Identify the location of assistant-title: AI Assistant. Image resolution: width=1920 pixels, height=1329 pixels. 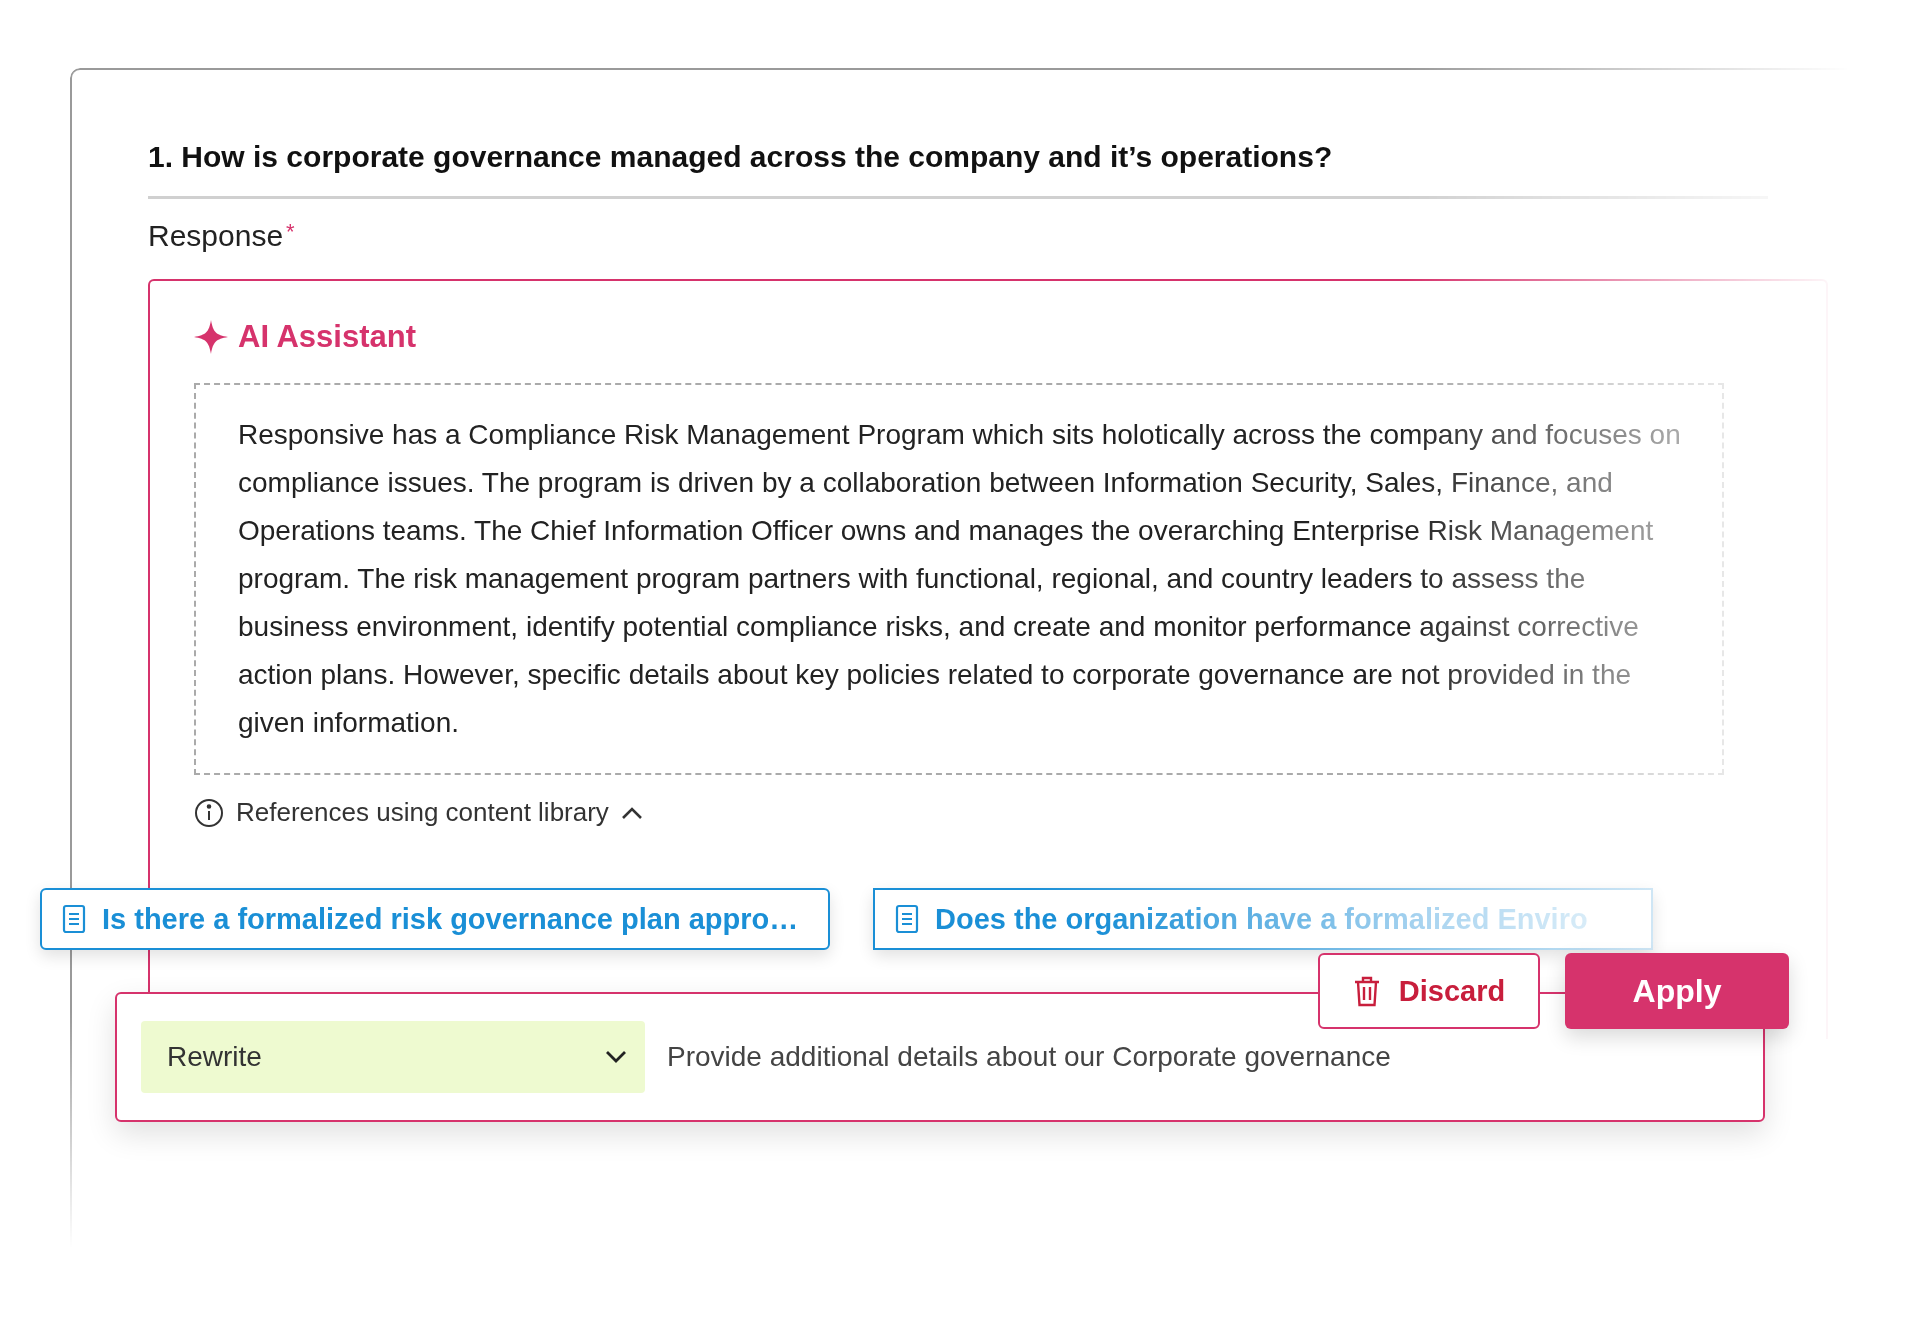
(327, 337).